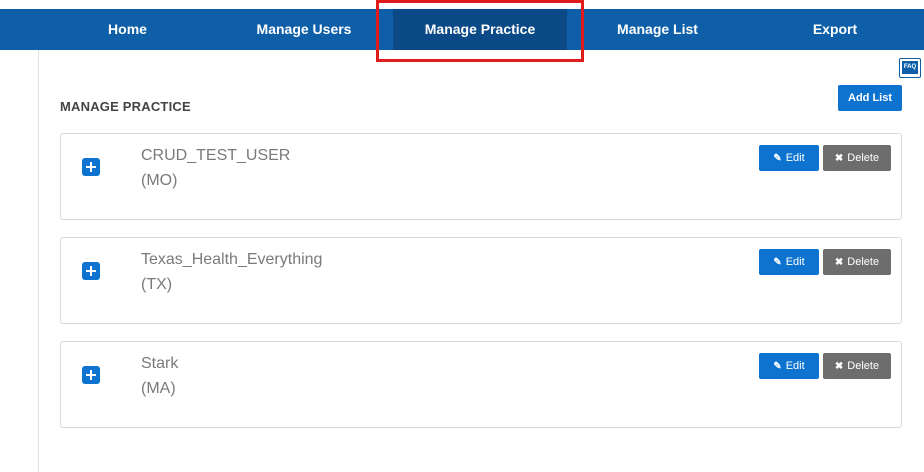 Image resolution: width=924 pixels, height=472 pixels. What do you see at coordinates (232, 259) in the screenshot?
I see `practice-name: Texas_Health_Everything` at bounding box center [232, 259].